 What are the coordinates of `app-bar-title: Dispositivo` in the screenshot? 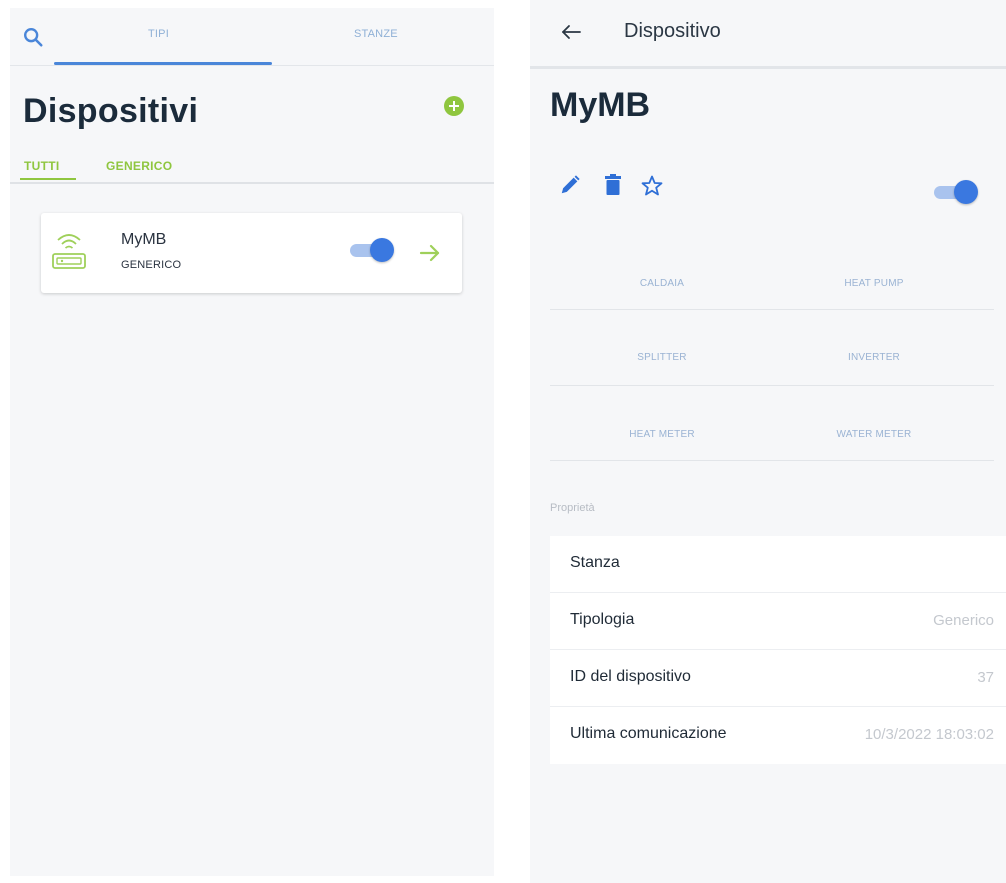 It's located at (672, 31).